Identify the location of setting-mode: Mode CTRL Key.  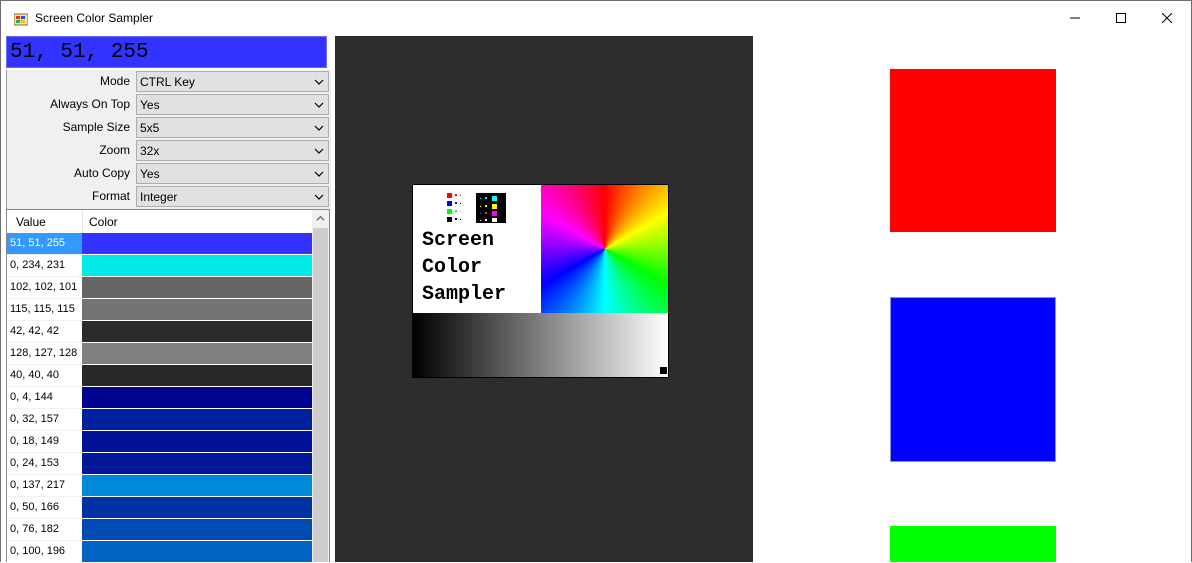
(169, 81).